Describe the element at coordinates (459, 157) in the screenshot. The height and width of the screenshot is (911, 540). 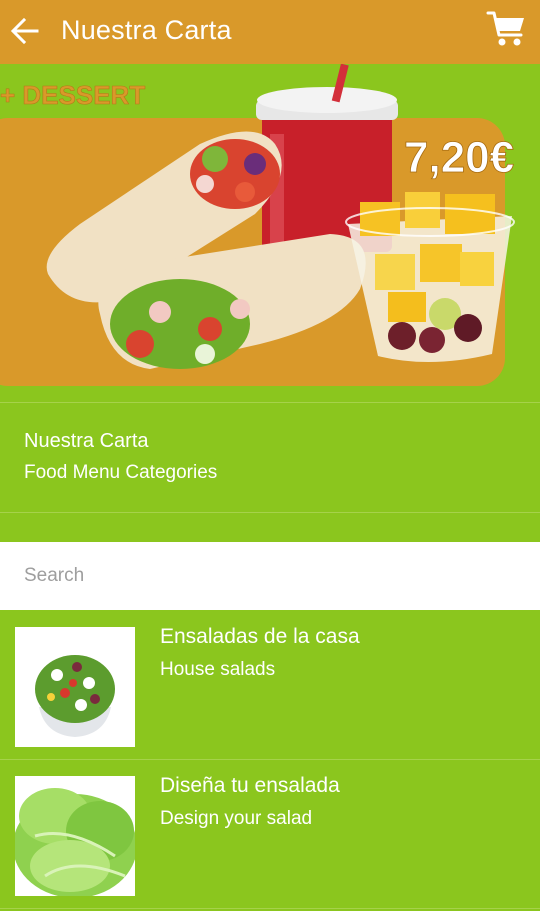
I see `price-tag: 7,20€` at that location.